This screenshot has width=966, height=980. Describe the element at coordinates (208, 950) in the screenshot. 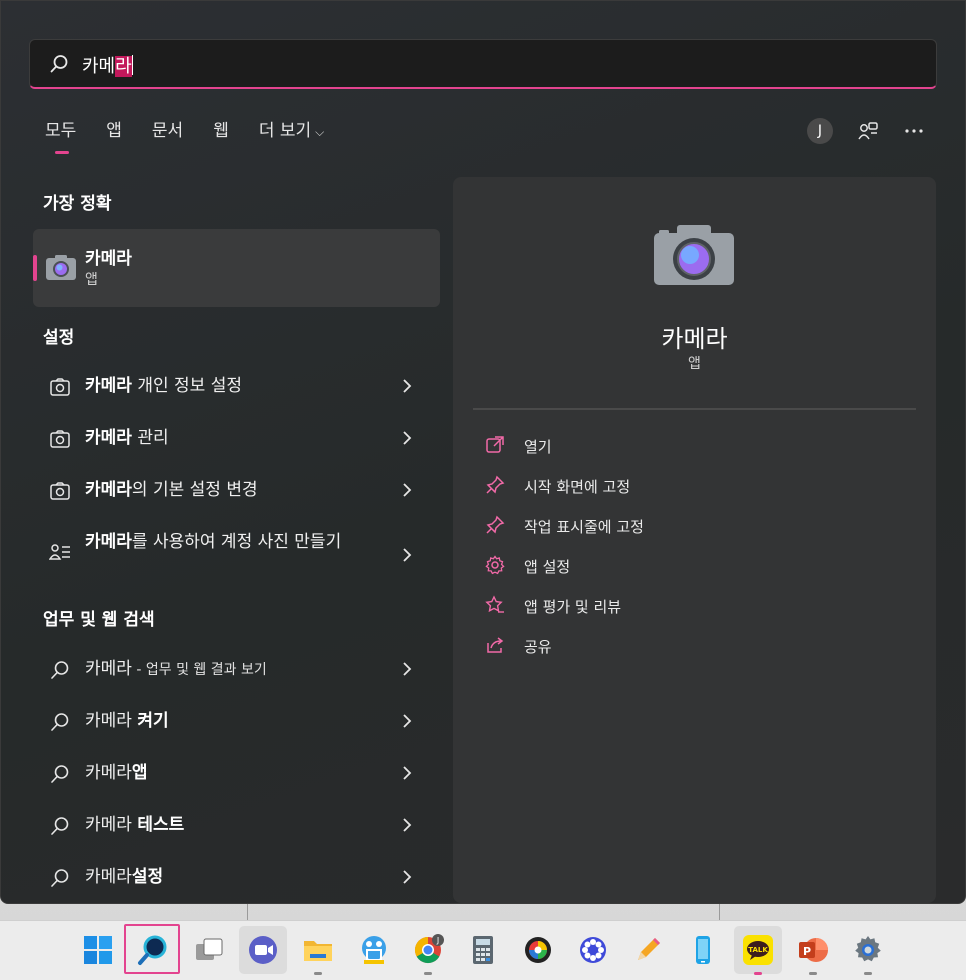

I see `task-view-button` at that location.